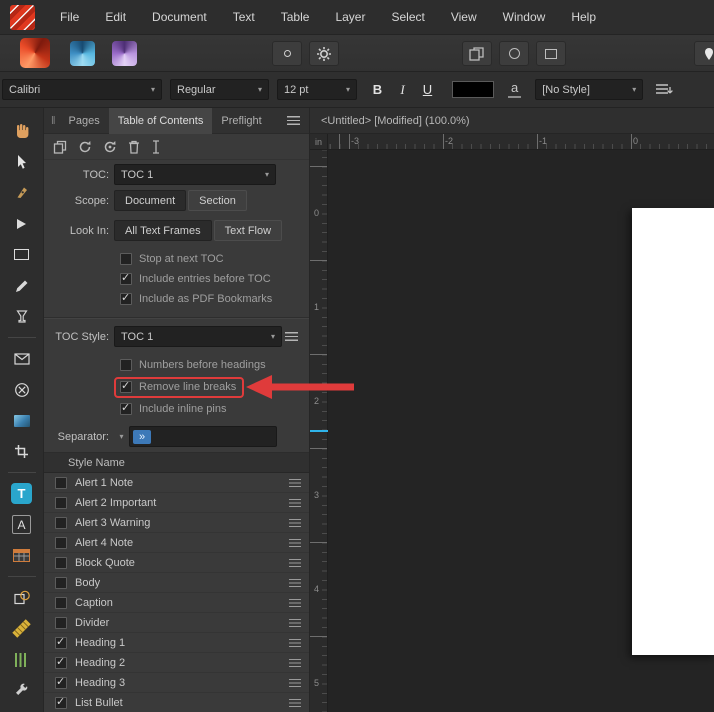 This screenshot has width=714, height=712. I want to click on style-row: Caption, so click(176, 603).